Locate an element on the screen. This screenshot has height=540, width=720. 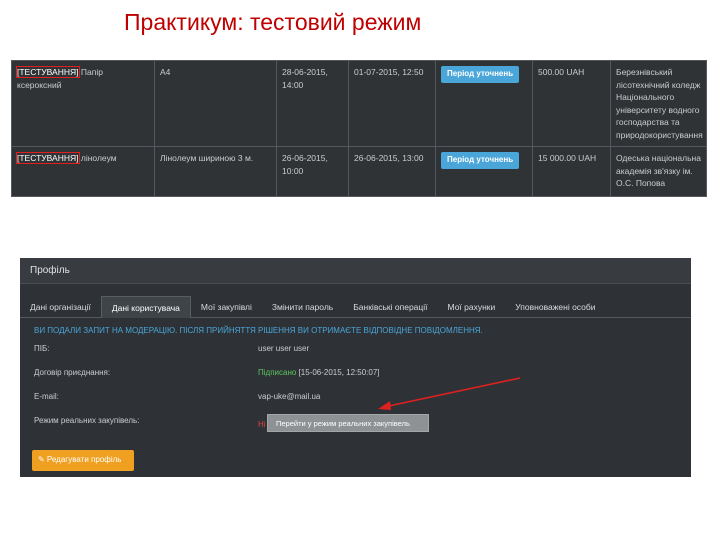
tab-my-accounts: Мої рахунки is located at coordinates (472, 307).